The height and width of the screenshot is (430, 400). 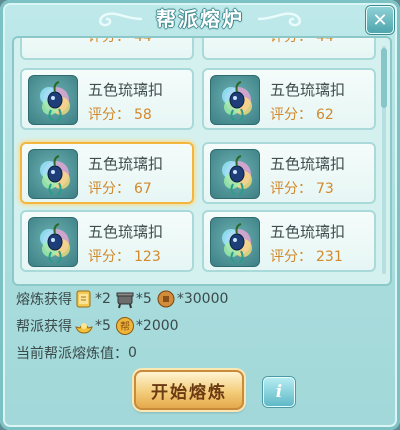 I want to click on start-smelting-button: 开始熔炼, so click(x=189, y=390).